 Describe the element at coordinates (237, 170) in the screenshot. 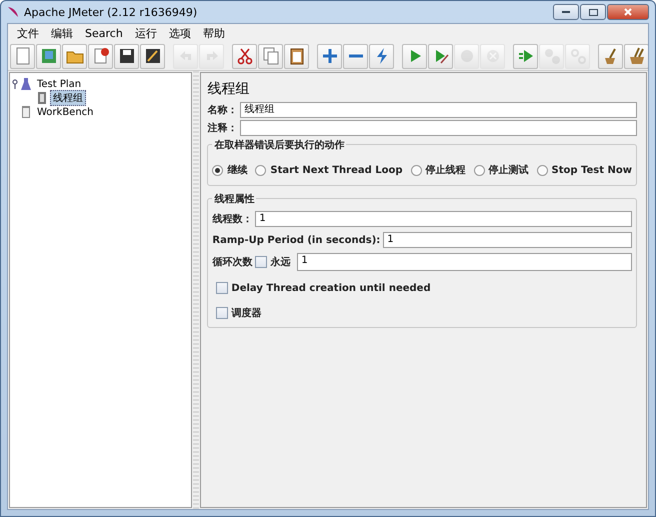

I see `radio-label: 继续` at that location.